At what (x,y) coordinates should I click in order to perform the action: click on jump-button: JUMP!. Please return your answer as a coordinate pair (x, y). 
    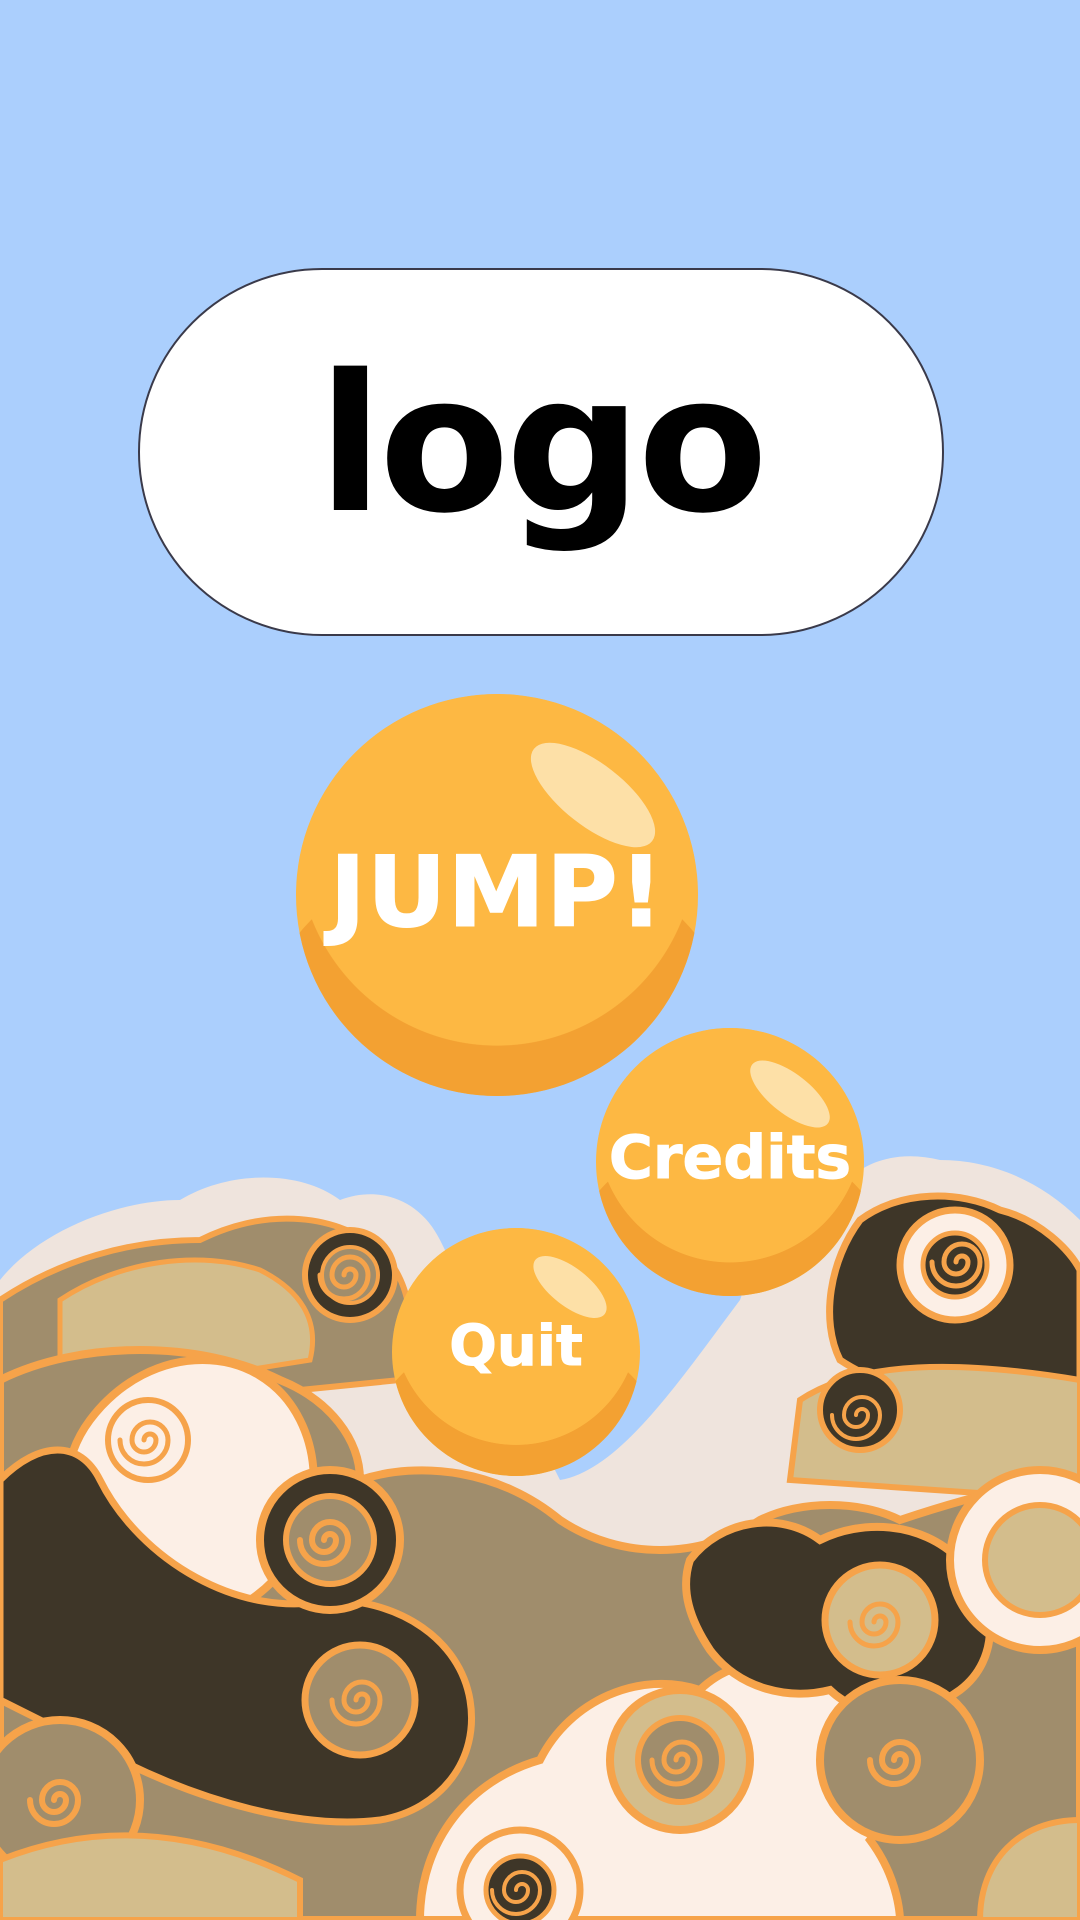
    Looking at the image, I should click on (497, 895).